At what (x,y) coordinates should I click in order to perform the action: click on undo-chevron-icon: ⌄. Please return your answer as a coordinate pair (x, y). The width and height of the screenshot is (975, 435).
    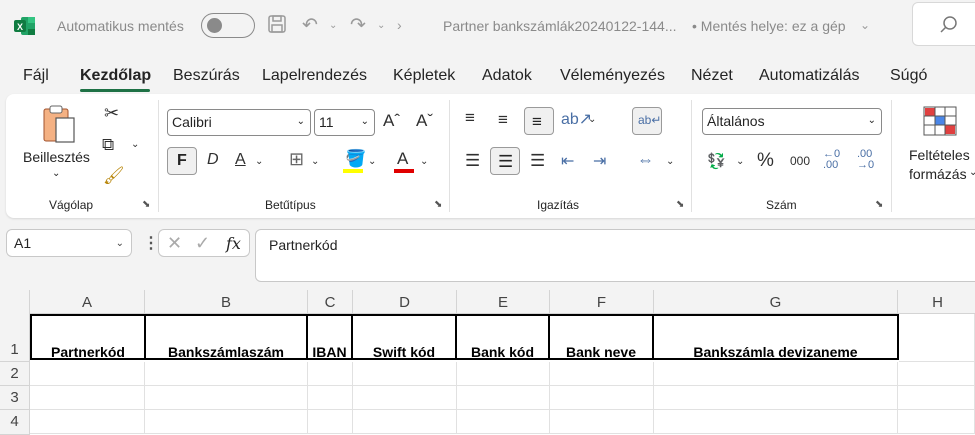
    Looking at the image, I should click on (333, 25).